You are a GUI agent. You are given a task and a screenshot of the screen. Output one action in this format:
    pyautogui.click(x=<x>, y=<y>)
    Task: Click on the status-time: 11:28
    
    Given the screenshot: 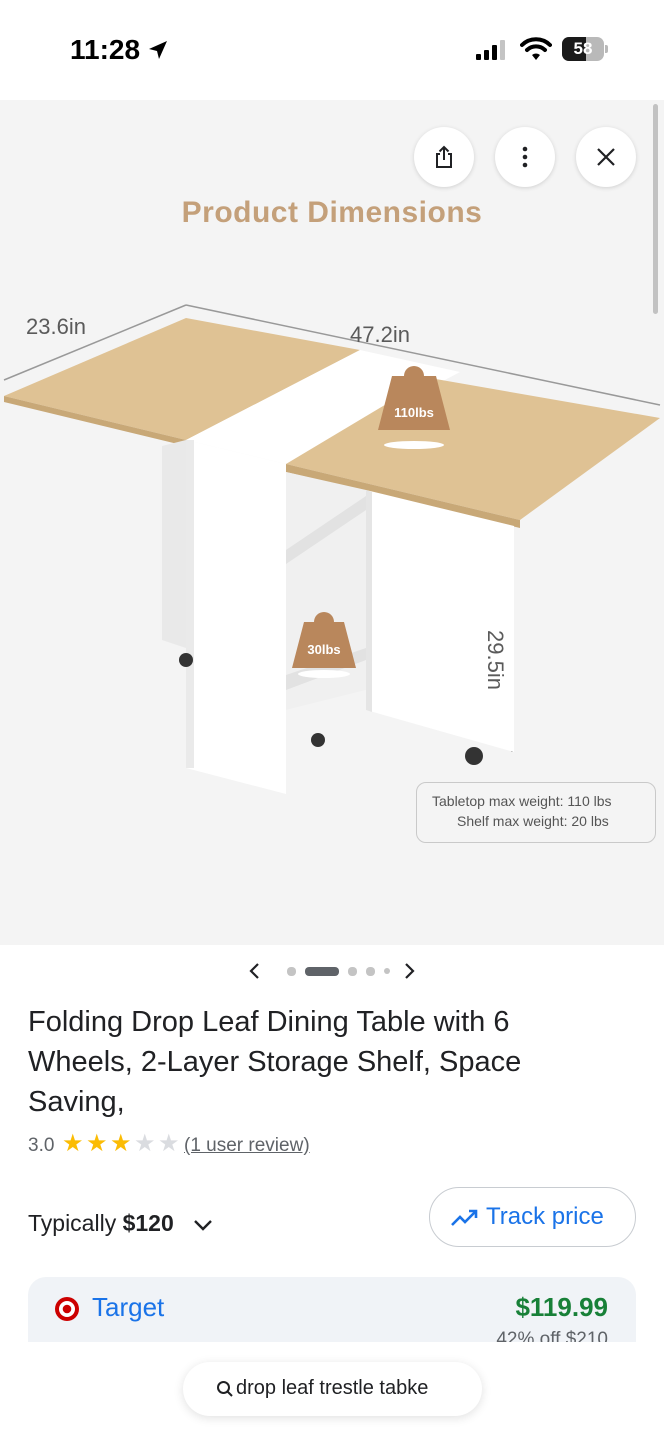 What is the action you would take?
    pyautogui.click(x=105, y=49)
    